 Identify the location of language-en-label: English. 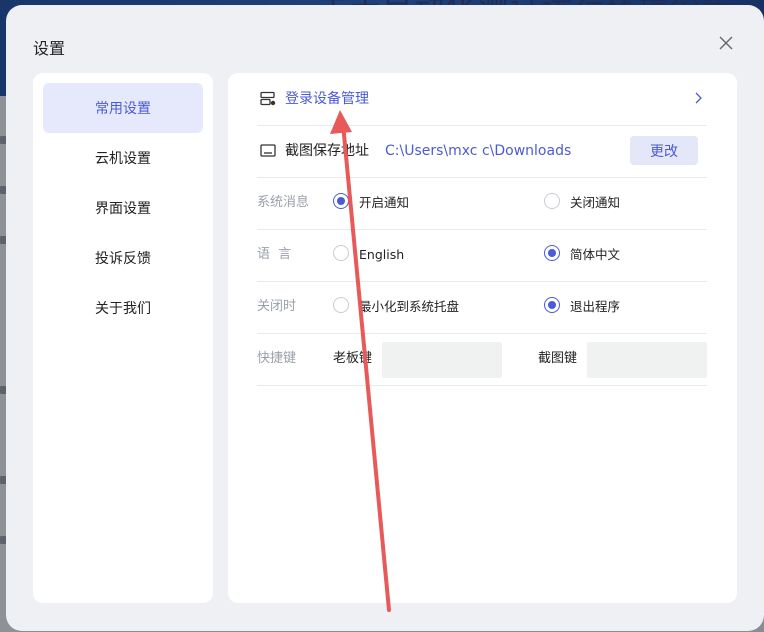
(381, 255).